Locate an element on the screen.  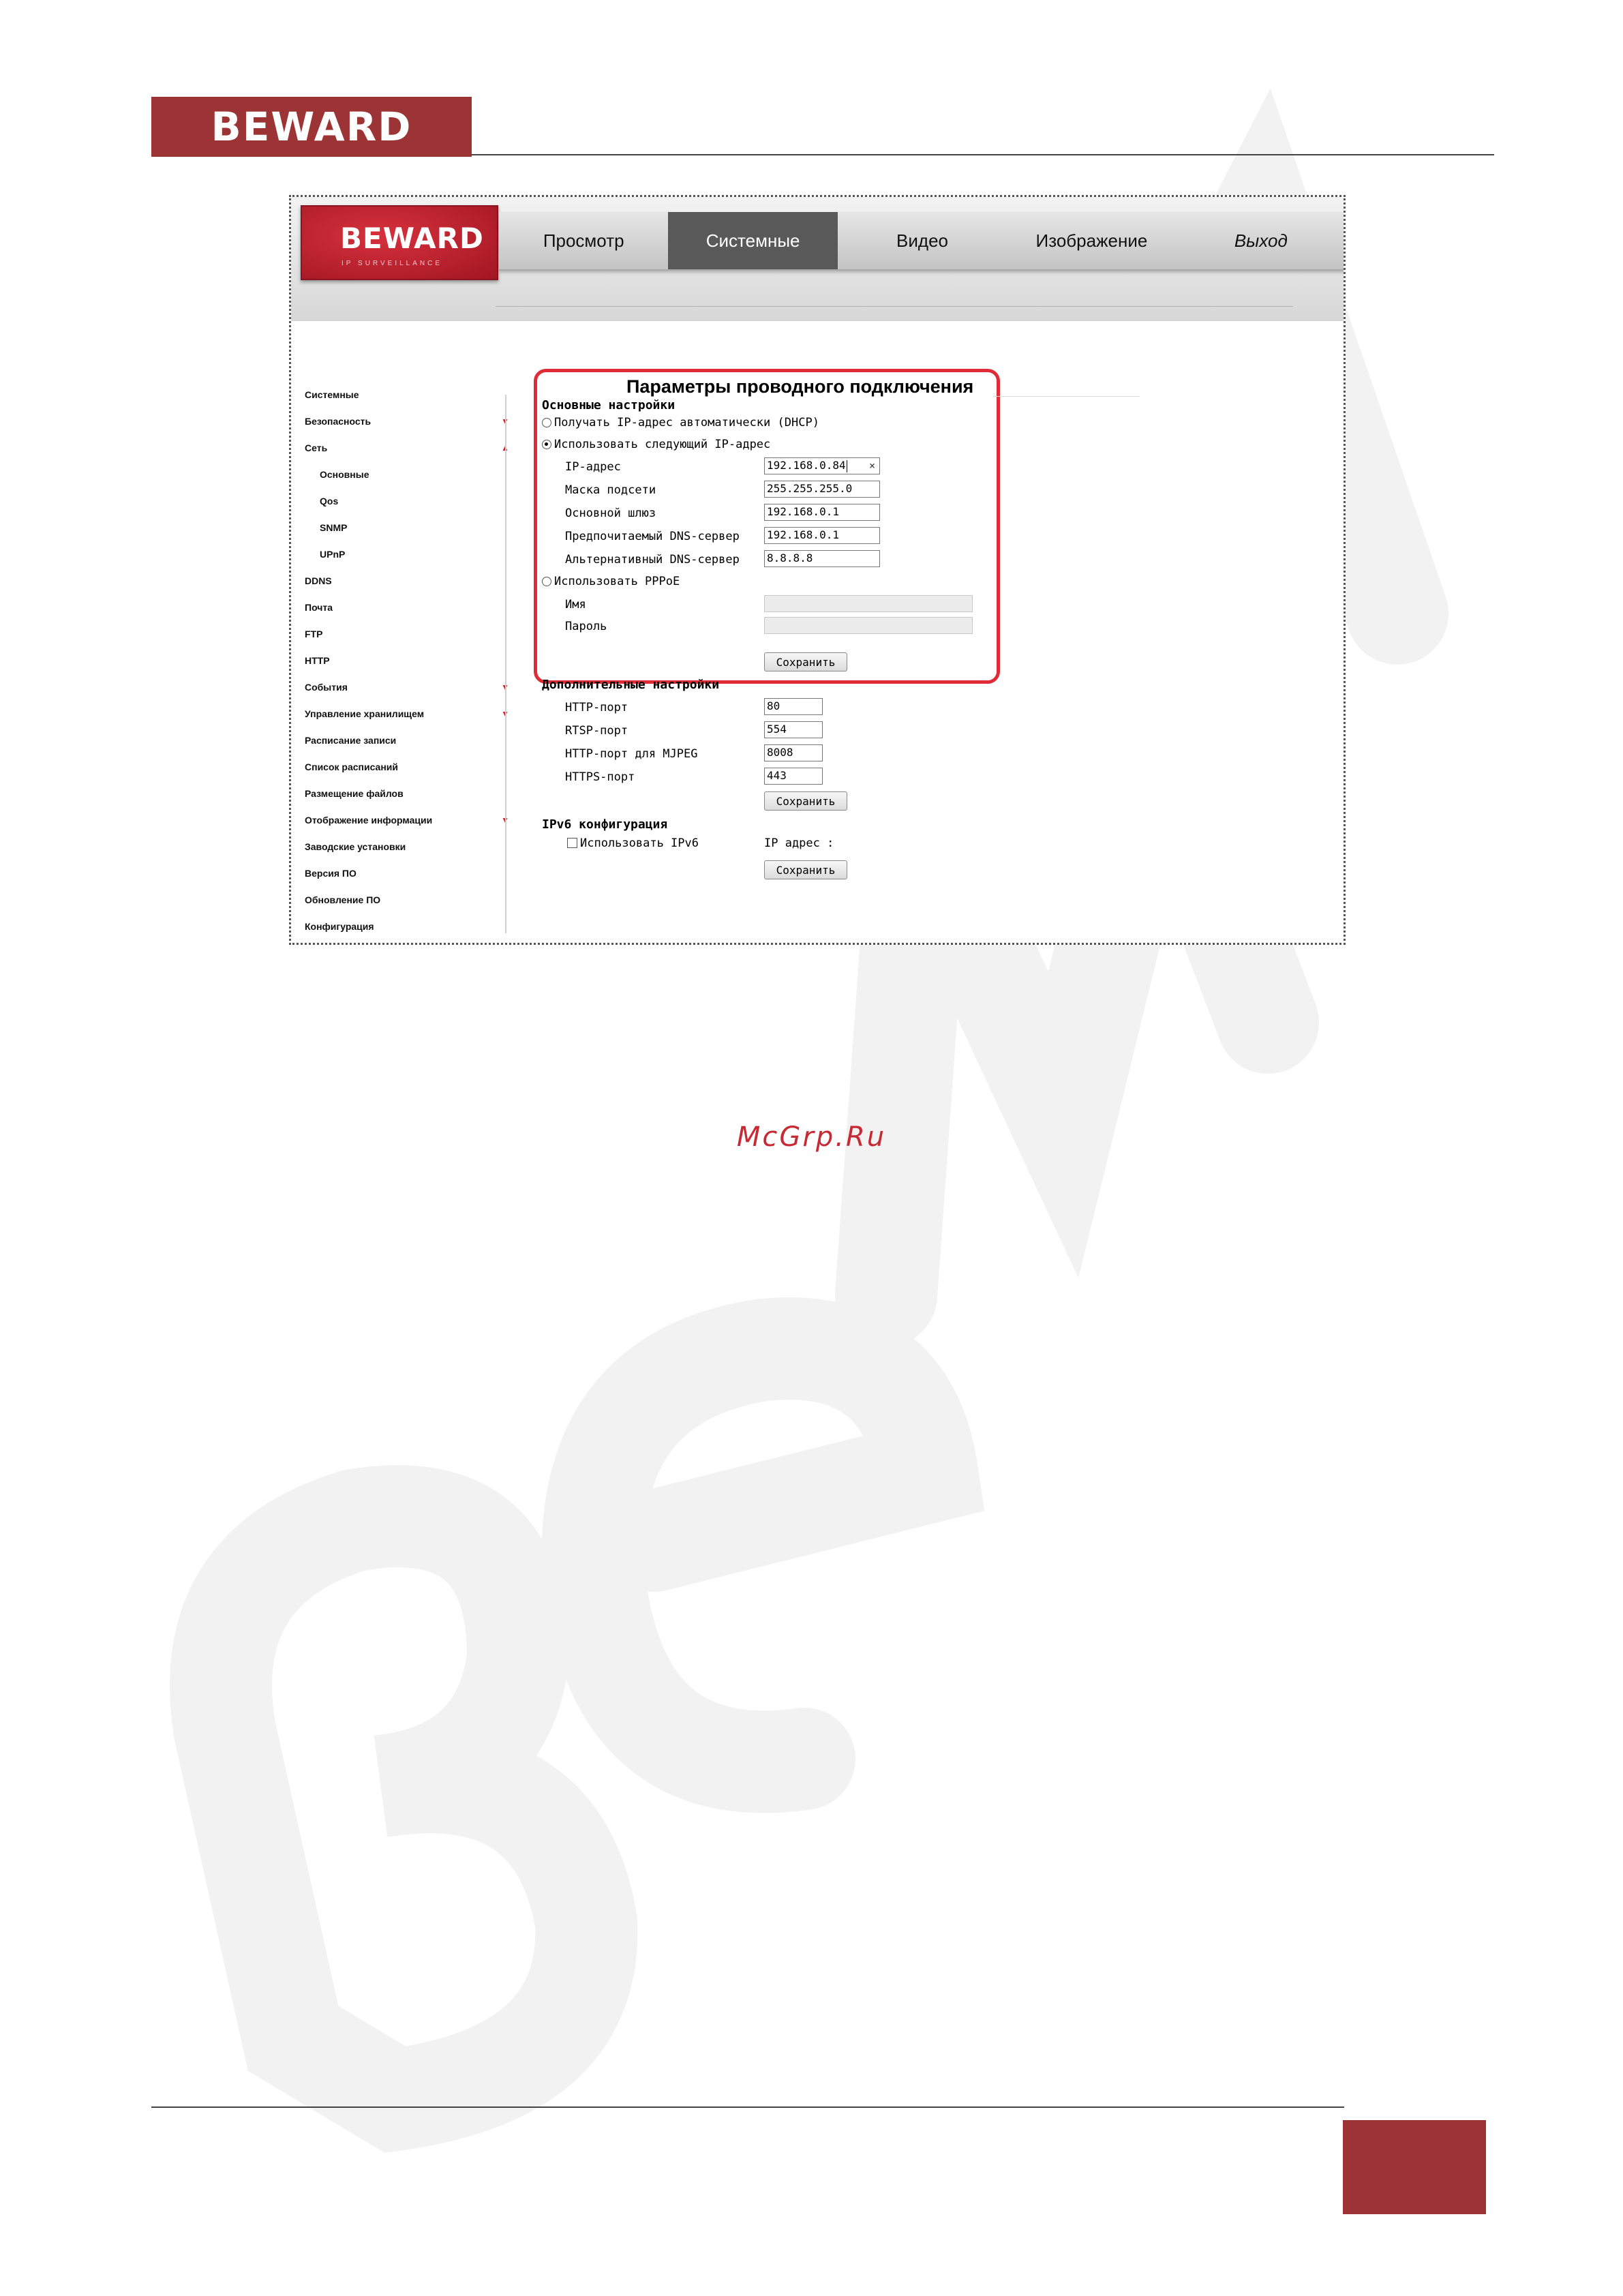
sidebar-item-label: Qos is located at coordinates (329, 501).